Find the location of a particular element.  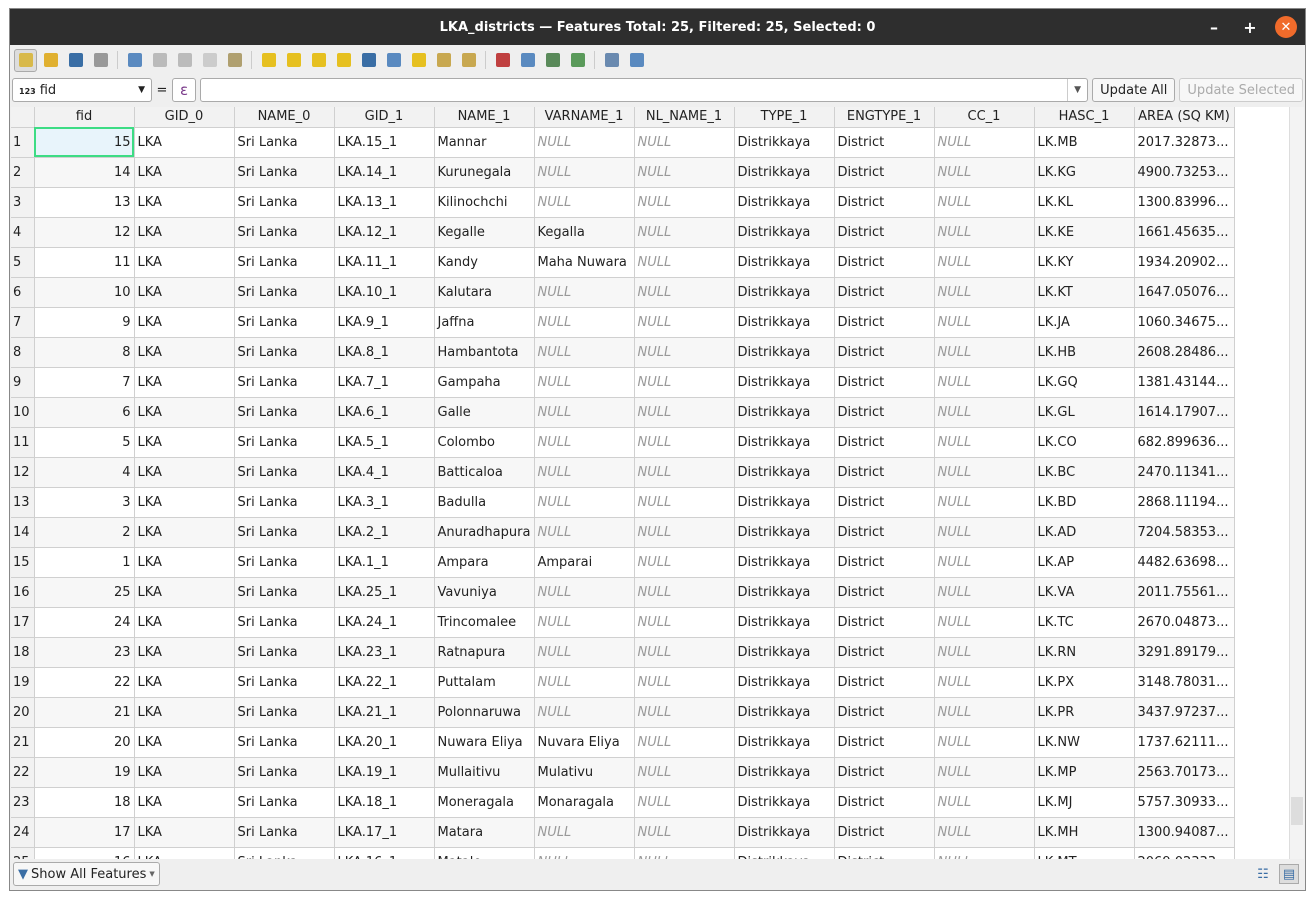

column-header: fid is located at coordinates (84, 117).